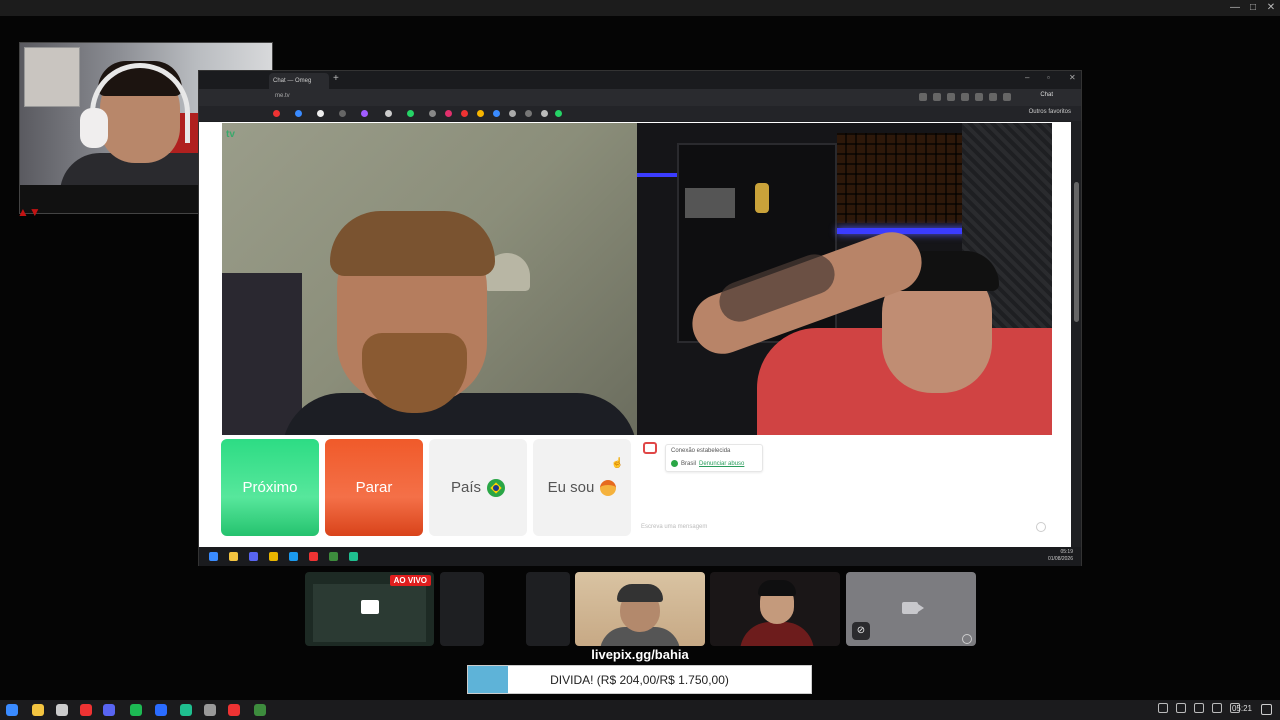 The height and width of the screenshot is (720, 1280). Describe the element at coordinates (273, 556) in the screenshot. I see `inner-chrome-icon` at that location.